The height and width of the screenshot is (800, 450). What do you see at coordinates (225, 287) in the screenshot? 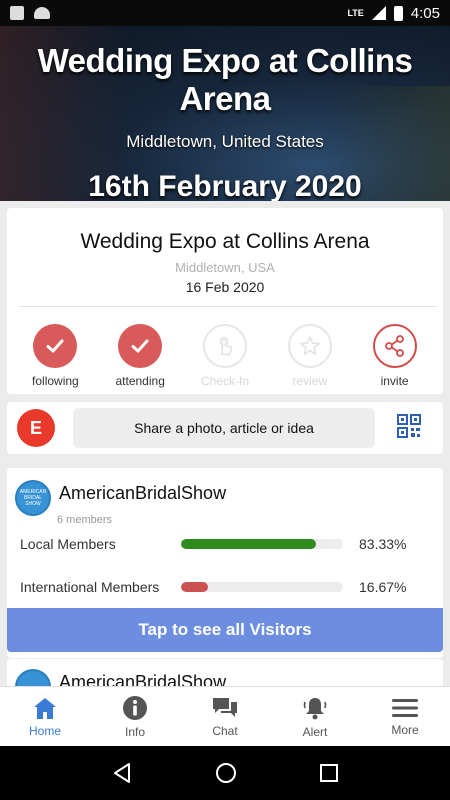
I see `event-date: 16 Feb 2020` at bounding box center [225, 287].